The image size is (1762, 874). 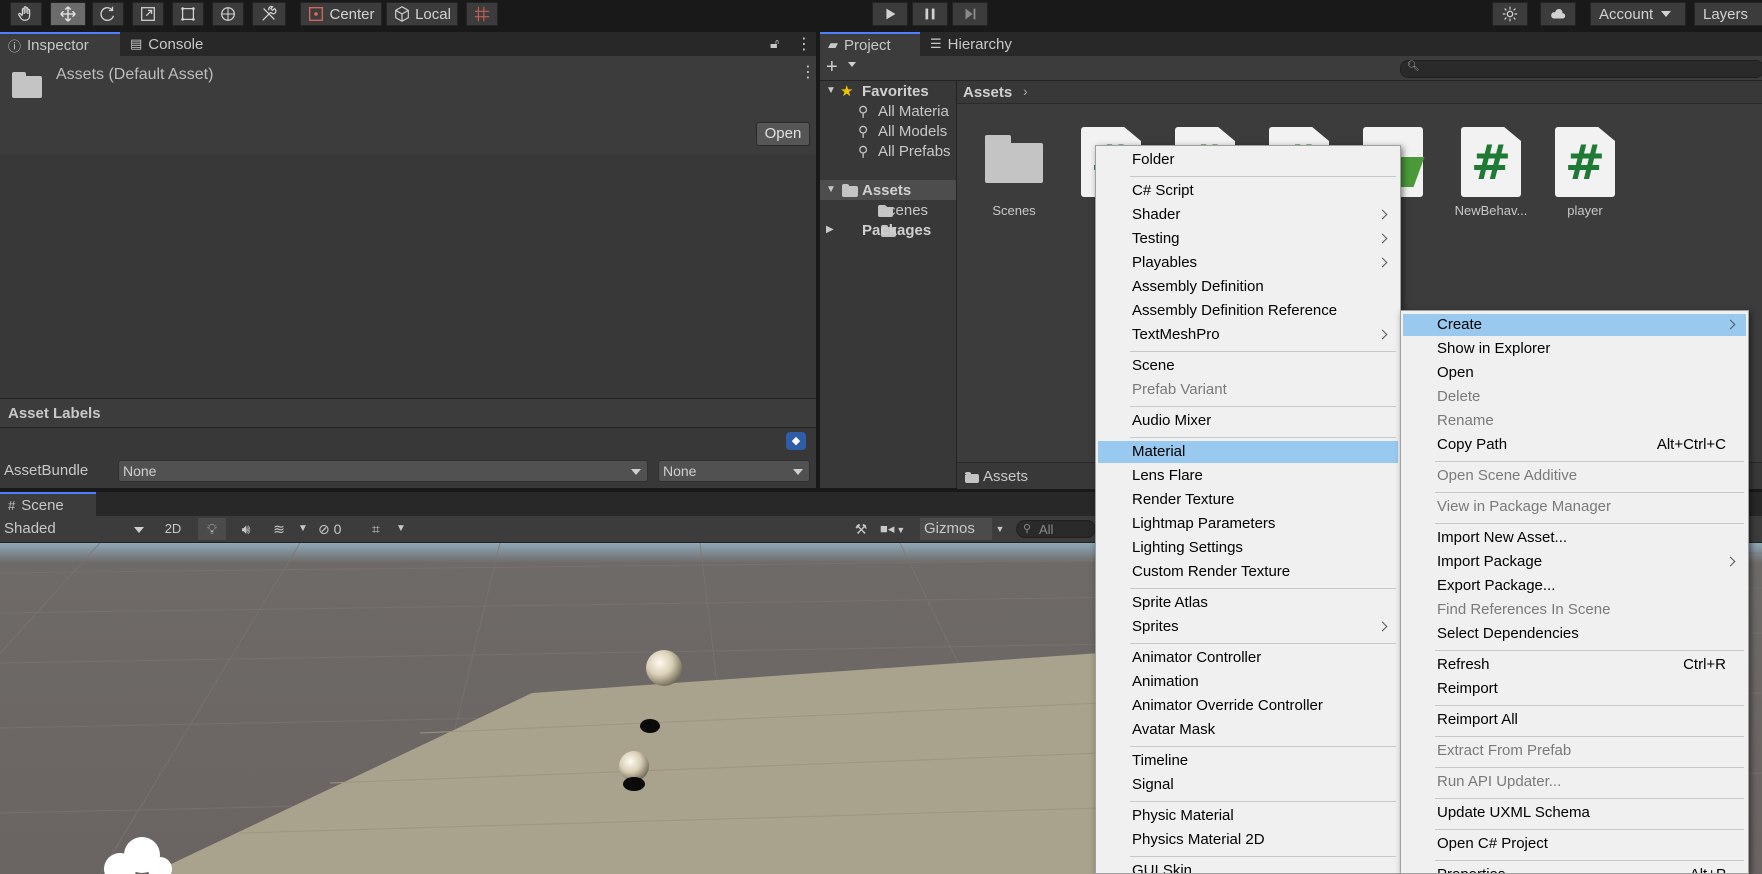 I want to click on menu-item-open-c-project: Open C# Project, so click(x=1574, y=844).